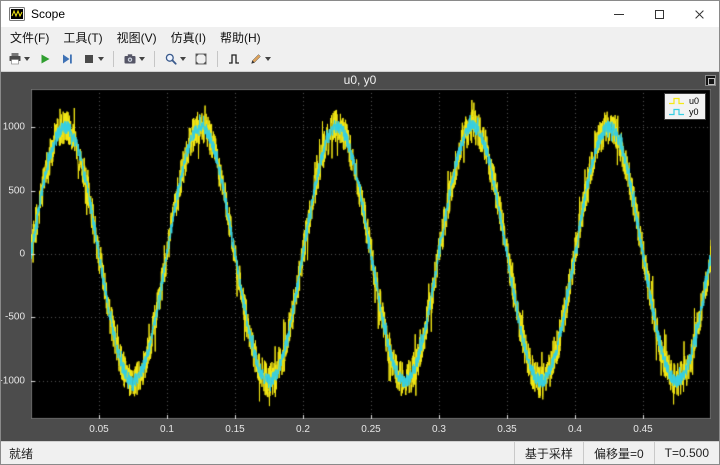  What do you see at coordinates (710, 80) in the screenshot?
I see `maximize-display-button` at bounding box center [710, 80].